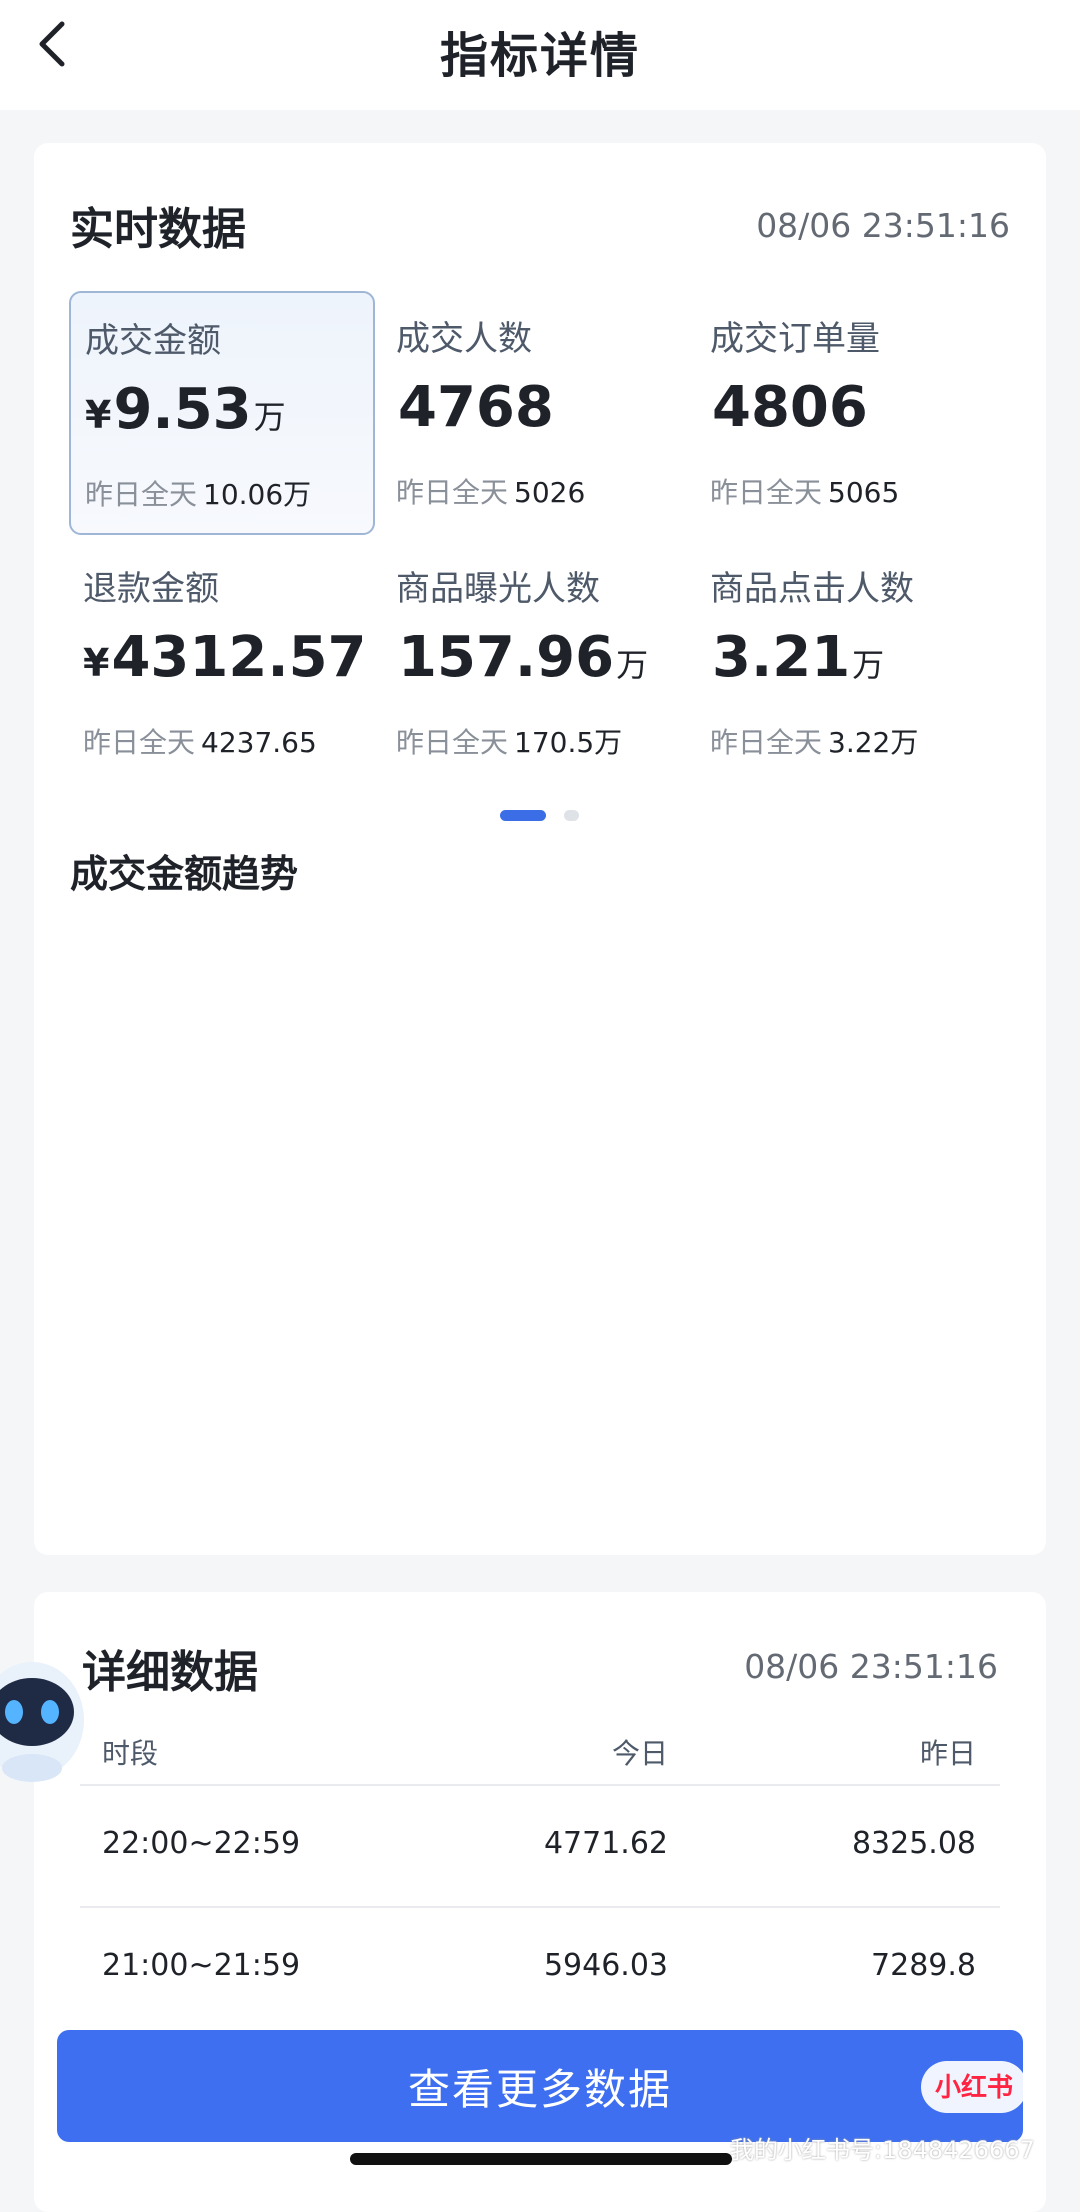 The image size is (1080, 2212). I want to click on metric-tile: 商品点击人数 3.21万昨日全天 3.22万, so click(849, 663).